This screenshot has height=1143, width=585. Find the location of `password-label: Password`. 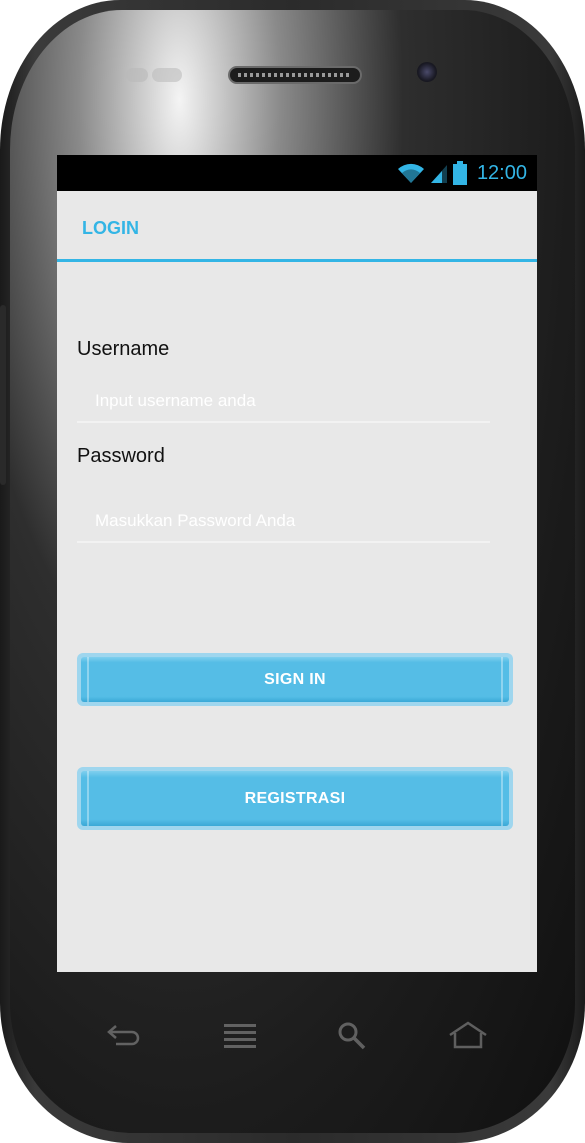

password-label: Password is located at coordinates (121, 456).